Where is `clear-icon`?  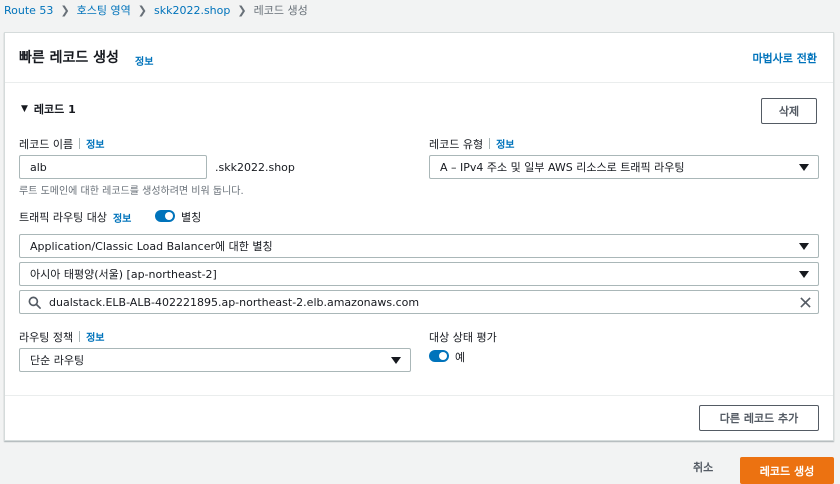
clear-icon is located at coordinates (805, 302).